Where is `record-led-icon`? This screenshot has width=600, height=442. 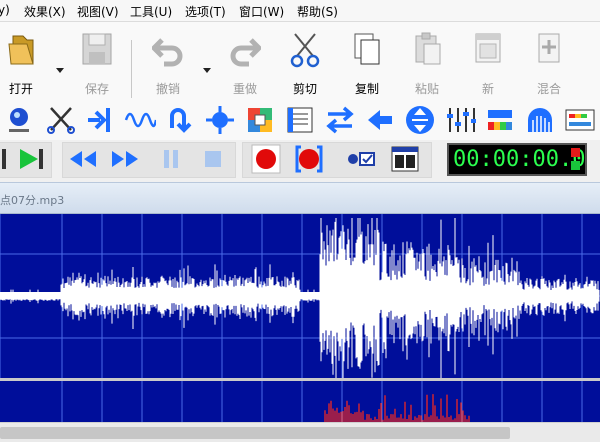
record-led-icon is located at coordinates (575, 152).